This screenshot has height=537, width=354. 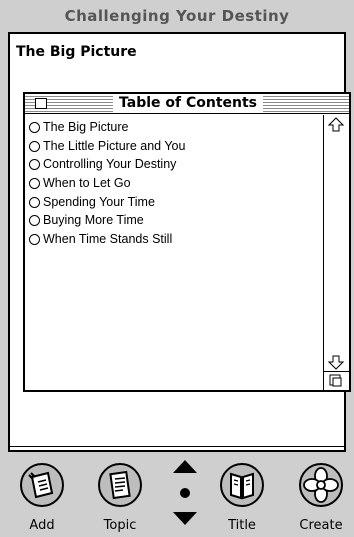 I want to click on page-divider, so click(x=177, y=446).